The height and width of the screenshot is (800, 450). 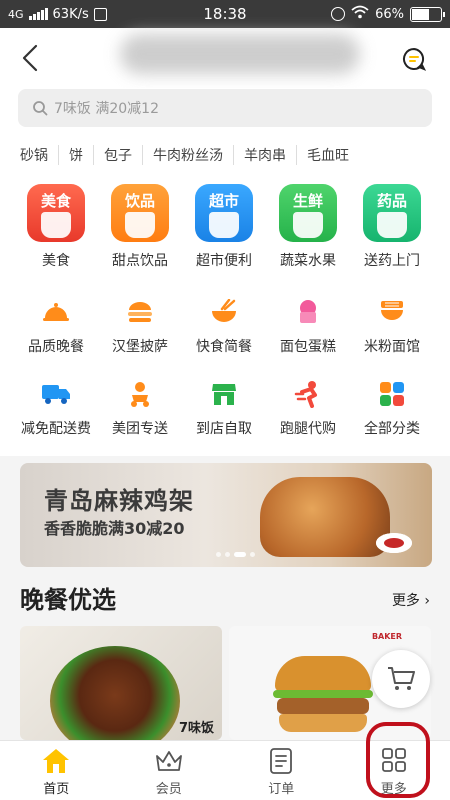 I want to click on noodles-icon, so click(x=392, y=312).